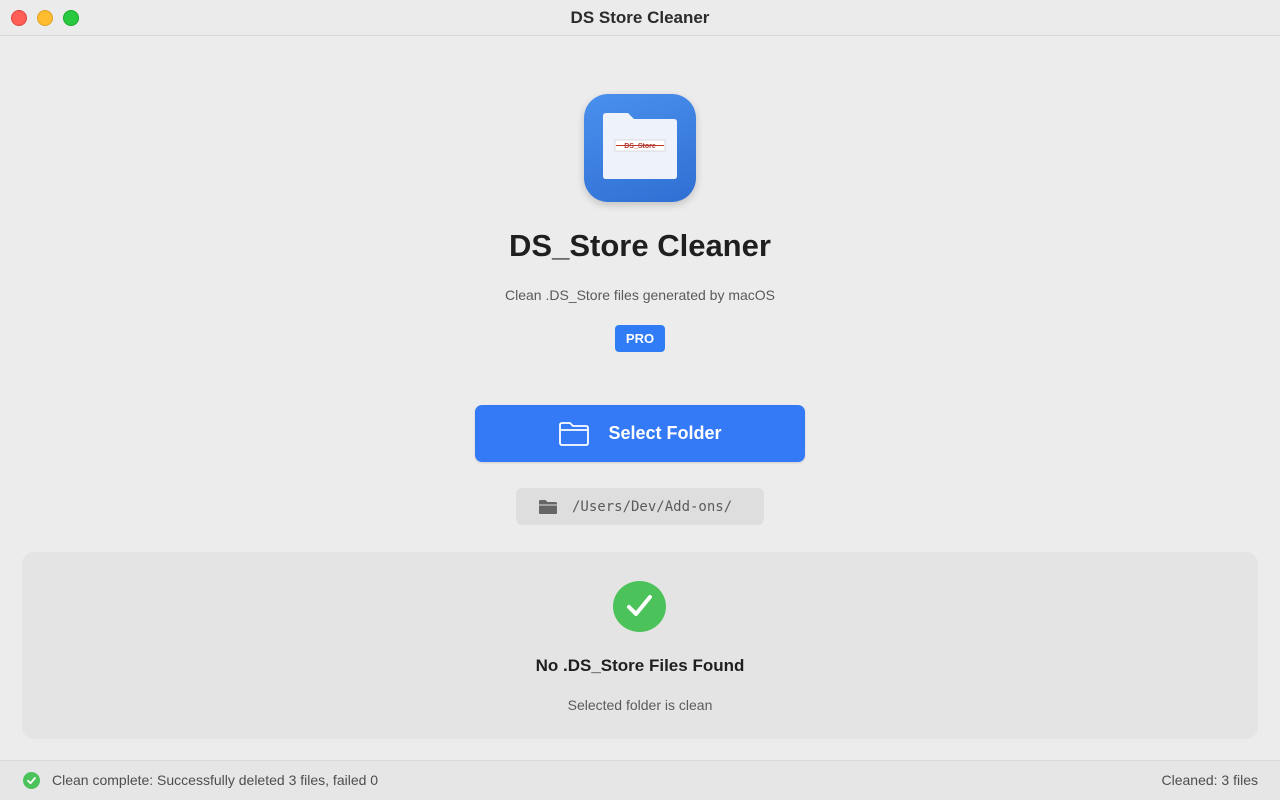 This screenshot has width=1280, height=800. What do you see at coordinates (1209, 780) in the screenshot?
I see `cleaned-count: Cleaned: 3 files` at bounding box center [1209, 780].